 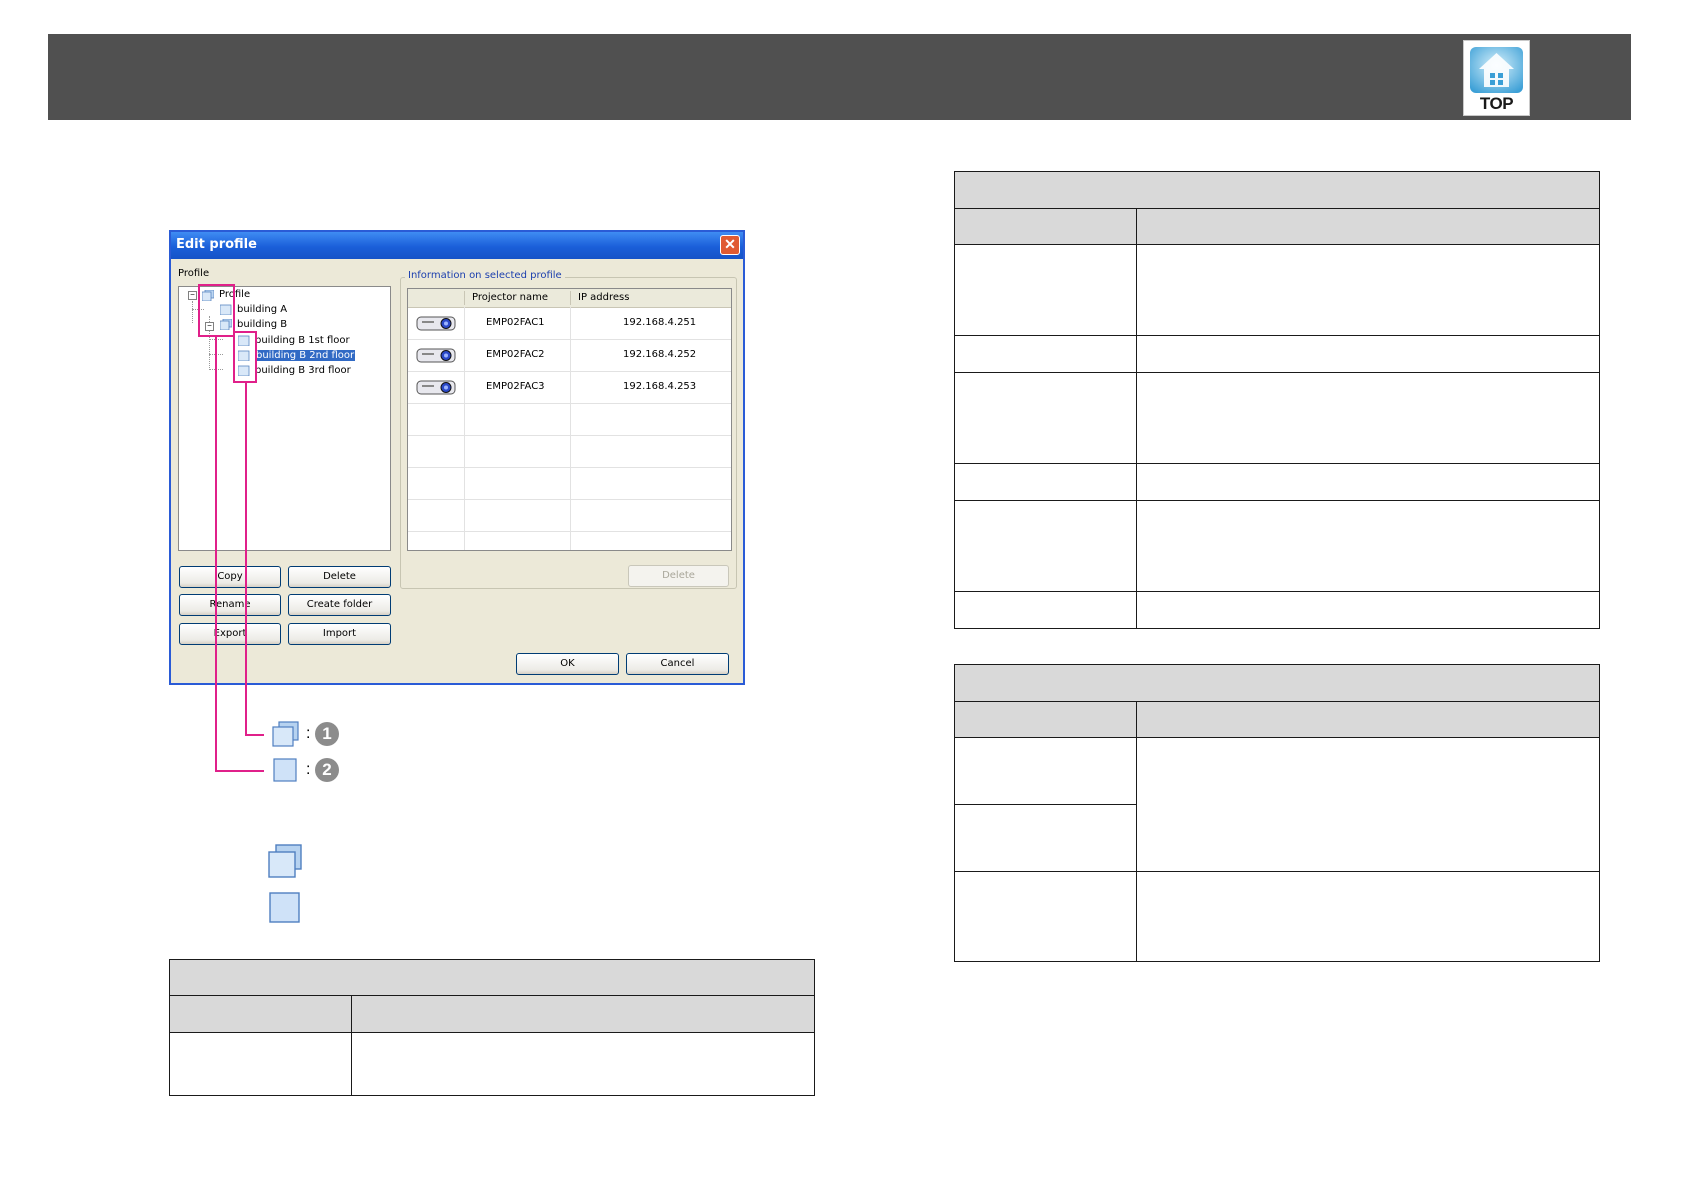 I want to click on profile-label: Profile, so click(x=194, y=273).